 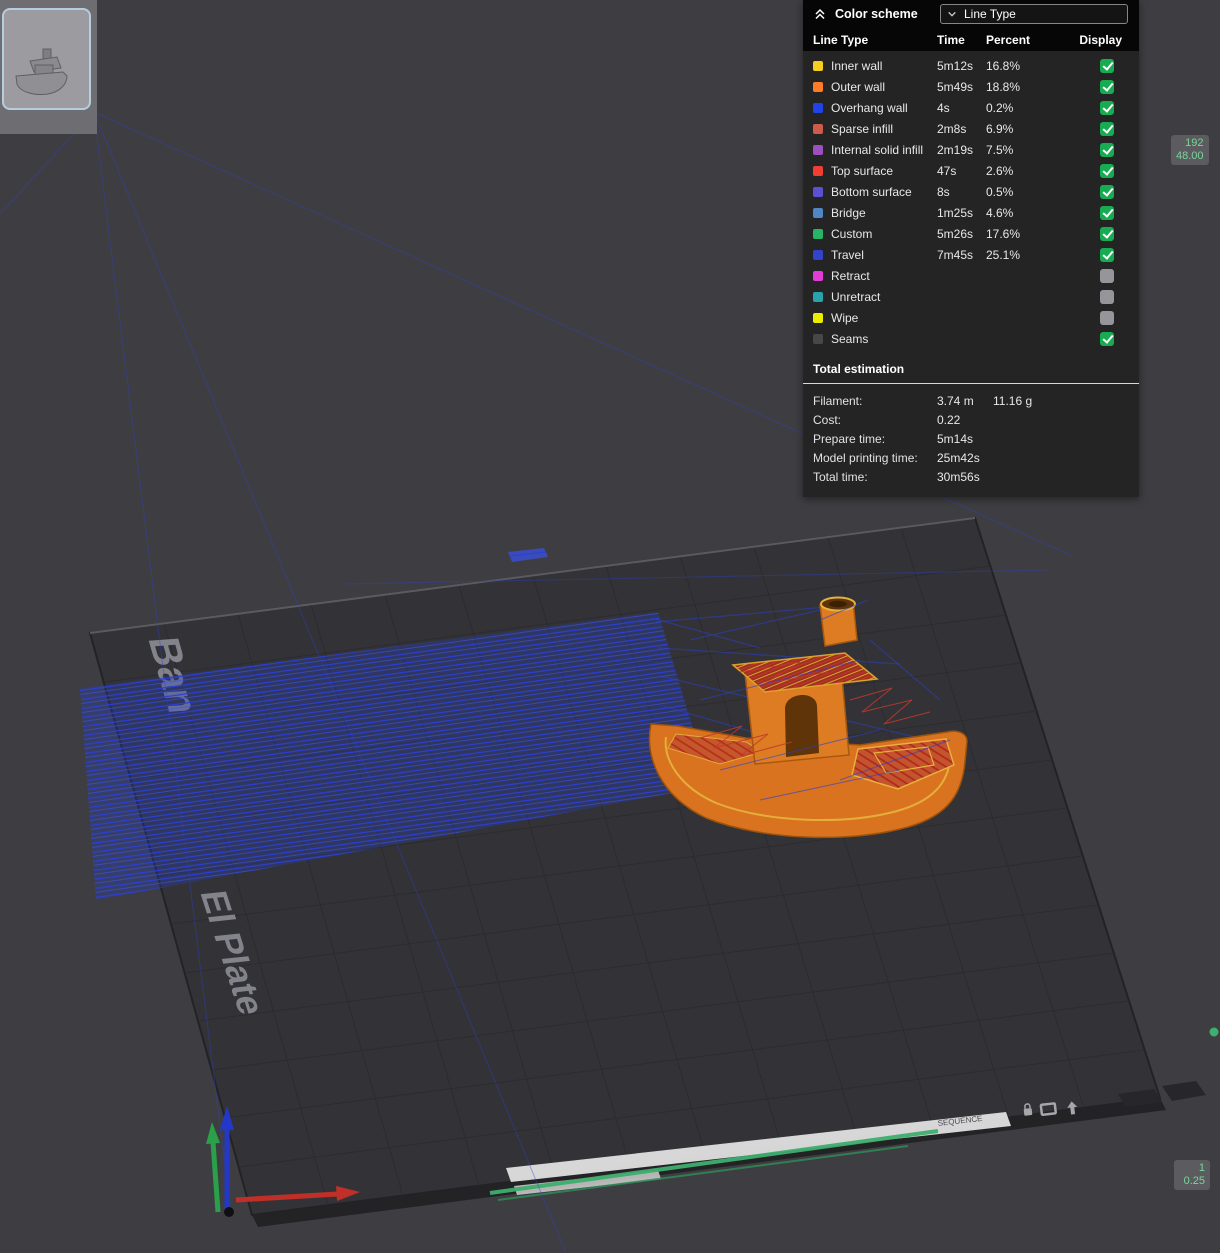 I want to click on total-value: 5m14s, so click(x=955, y=438).